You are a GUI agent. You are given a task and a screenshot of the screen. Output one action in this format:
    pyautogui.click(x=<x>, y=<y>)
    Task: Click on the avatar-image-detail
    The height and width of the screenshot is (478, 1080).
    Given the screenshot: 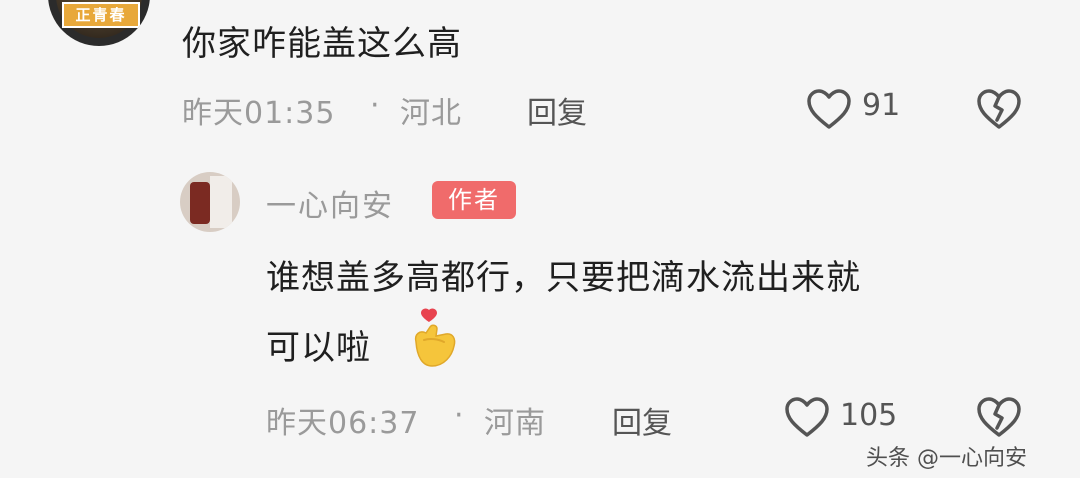 What is the action you would take?
    pyautogui.click(x=221, y=202)
    